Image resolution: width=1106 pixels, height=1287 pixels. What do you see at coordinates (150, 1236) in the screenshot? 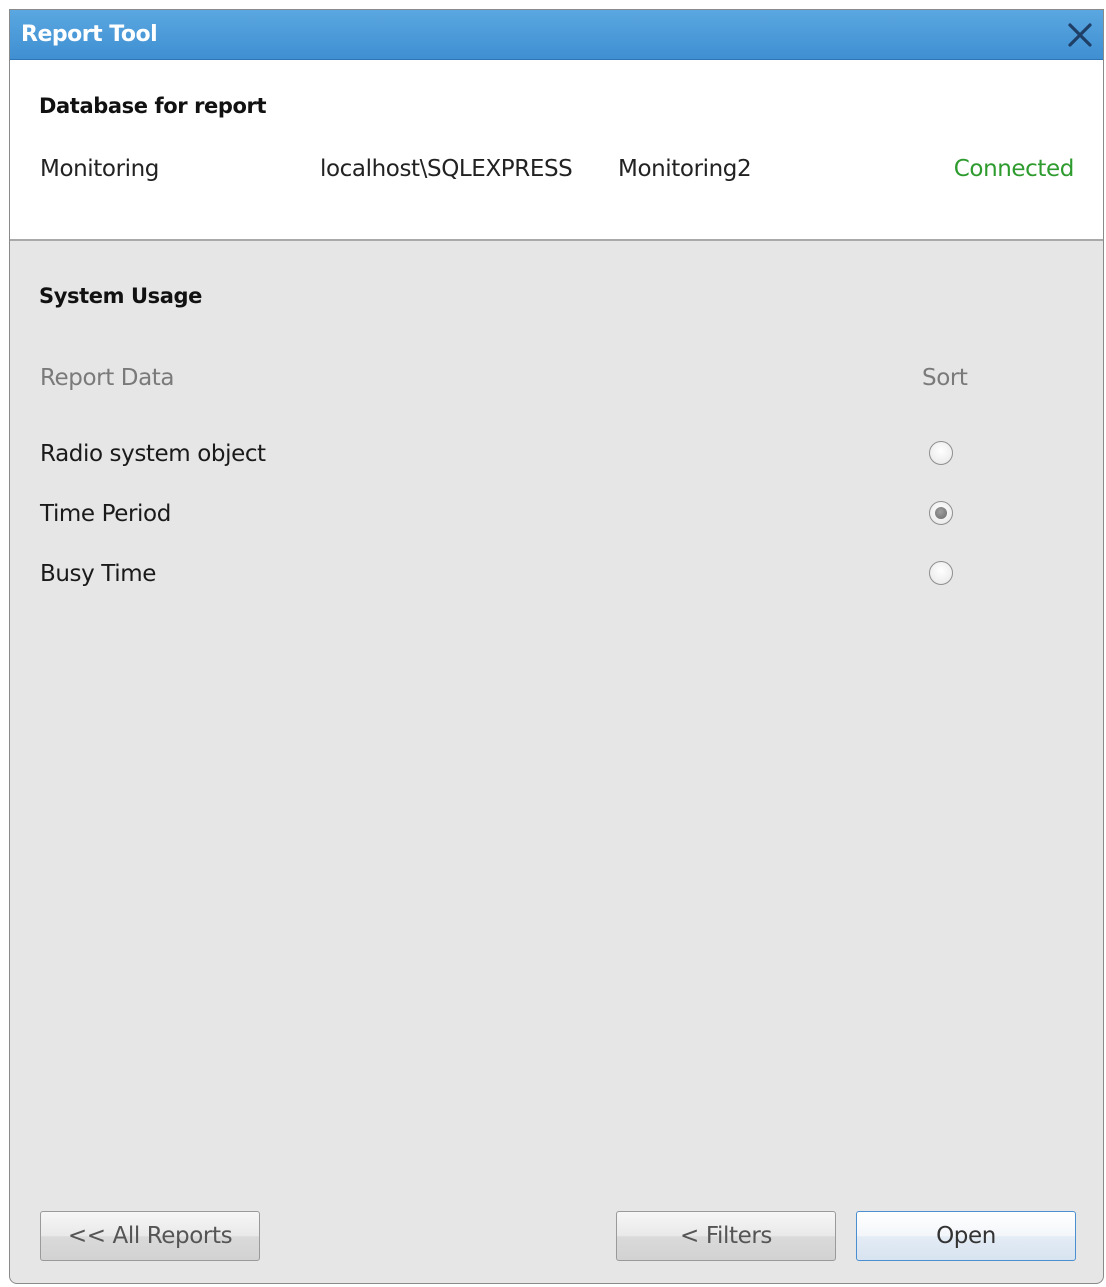
I see `all-reports-button: << All Reports` at bounding box center [150, 1236].